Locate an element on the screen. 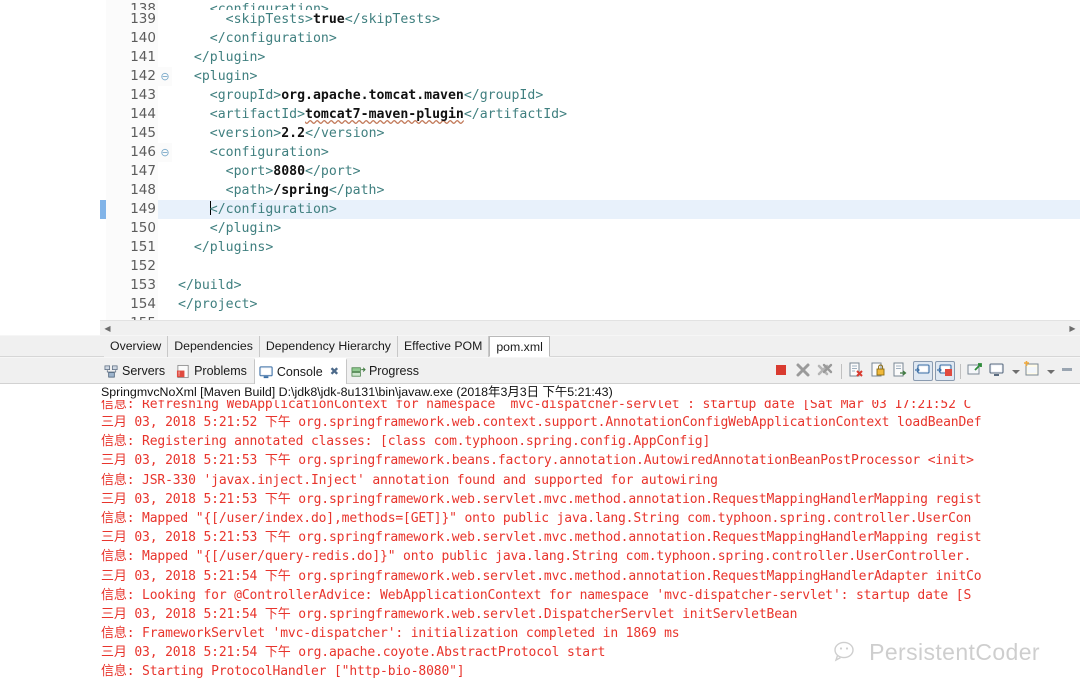 This screenshot has width=1080, height=694. line-number: 153 is located at coordinates (132, 285).